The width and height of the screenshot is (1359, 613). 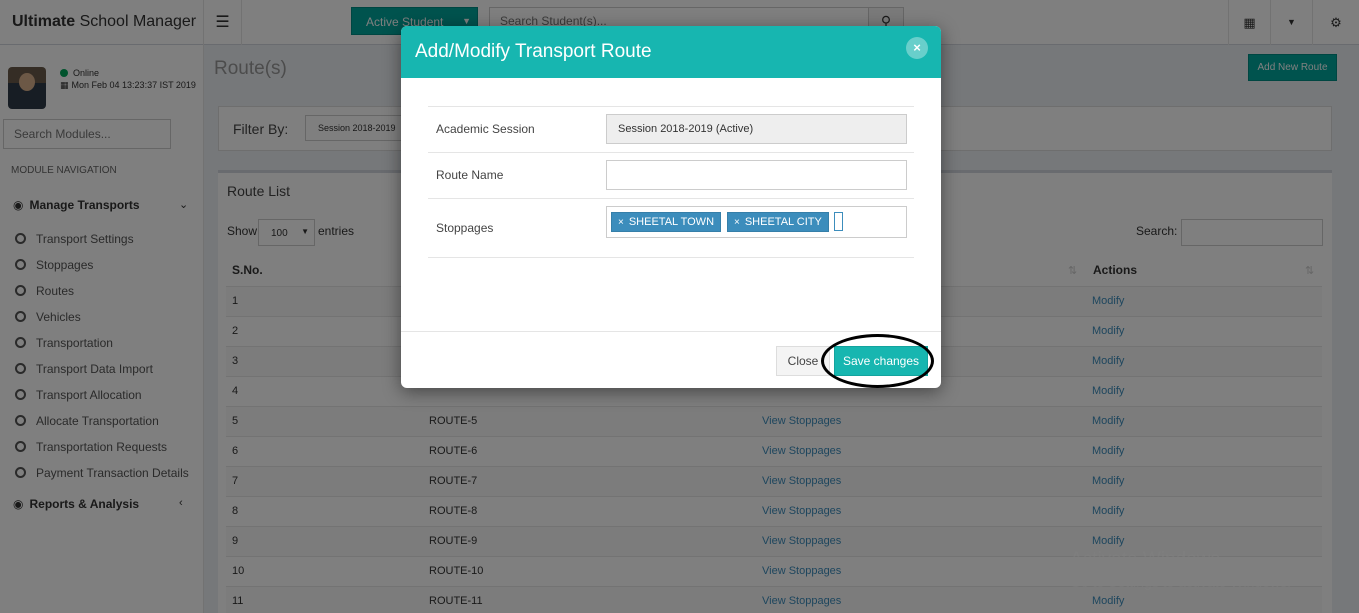 I want to click on modal-title: Add/Modify Transport Route, so click(x=533, y=51).